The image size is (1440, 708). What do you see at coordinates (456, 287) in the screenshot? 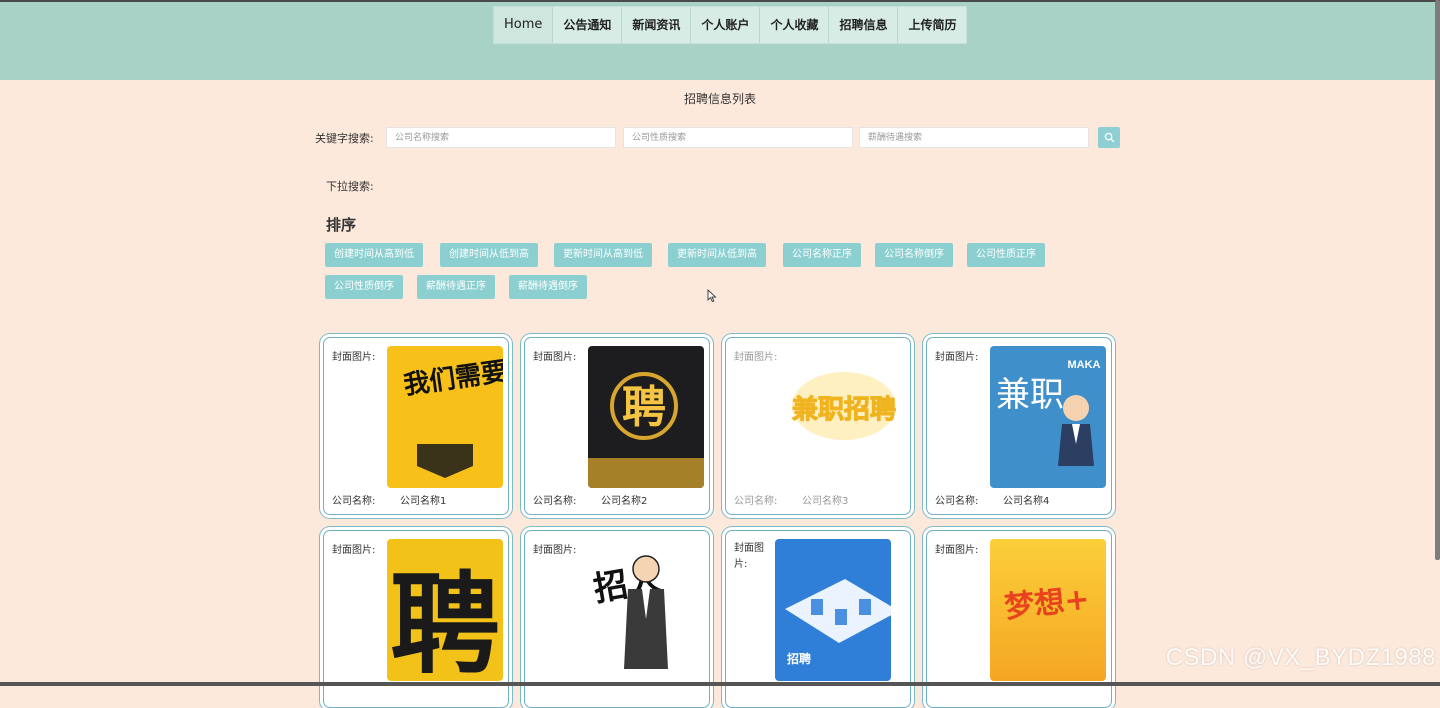
I see `sort-salary-asc-button: 薪酬待遇正序` at bounding box center [456, 287].